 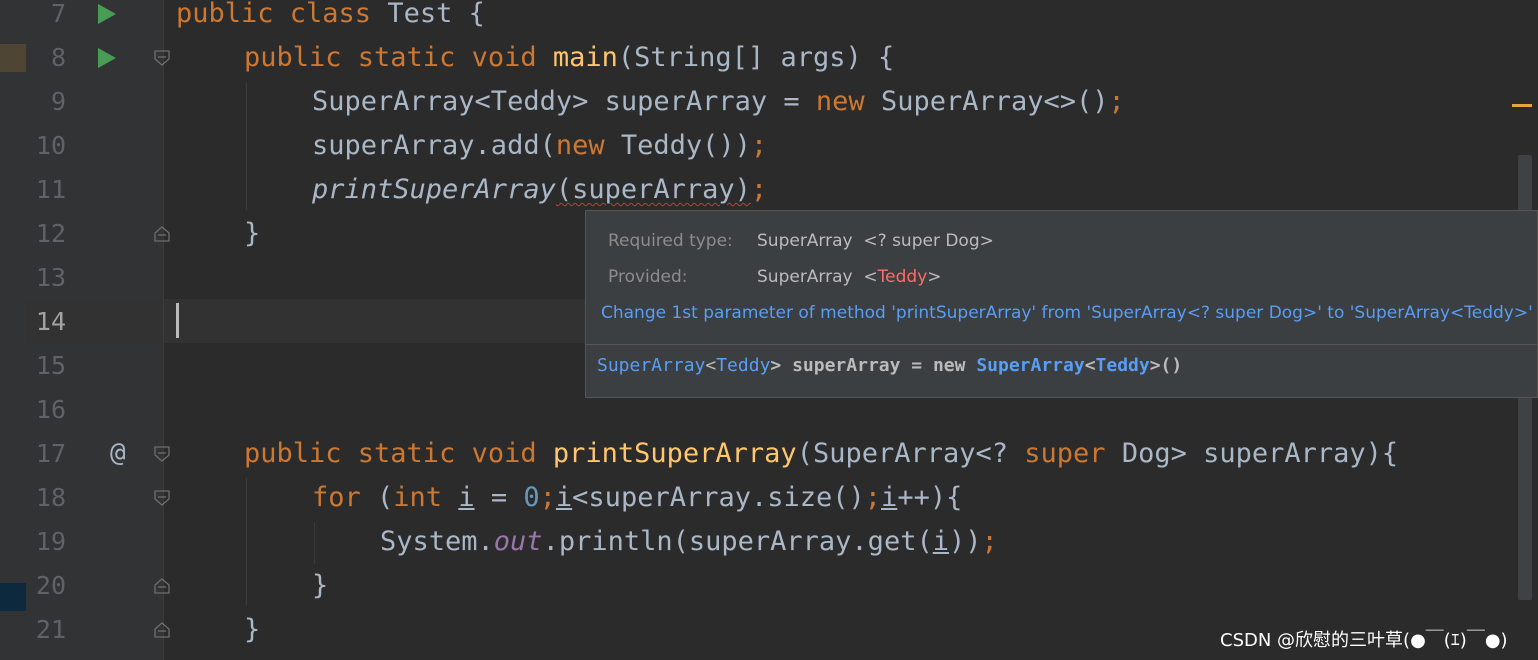 What do you see at coordinates (910, 453) in the screenshot?
I see `params: (SuperArray<?` at bounding box center [910, 453].